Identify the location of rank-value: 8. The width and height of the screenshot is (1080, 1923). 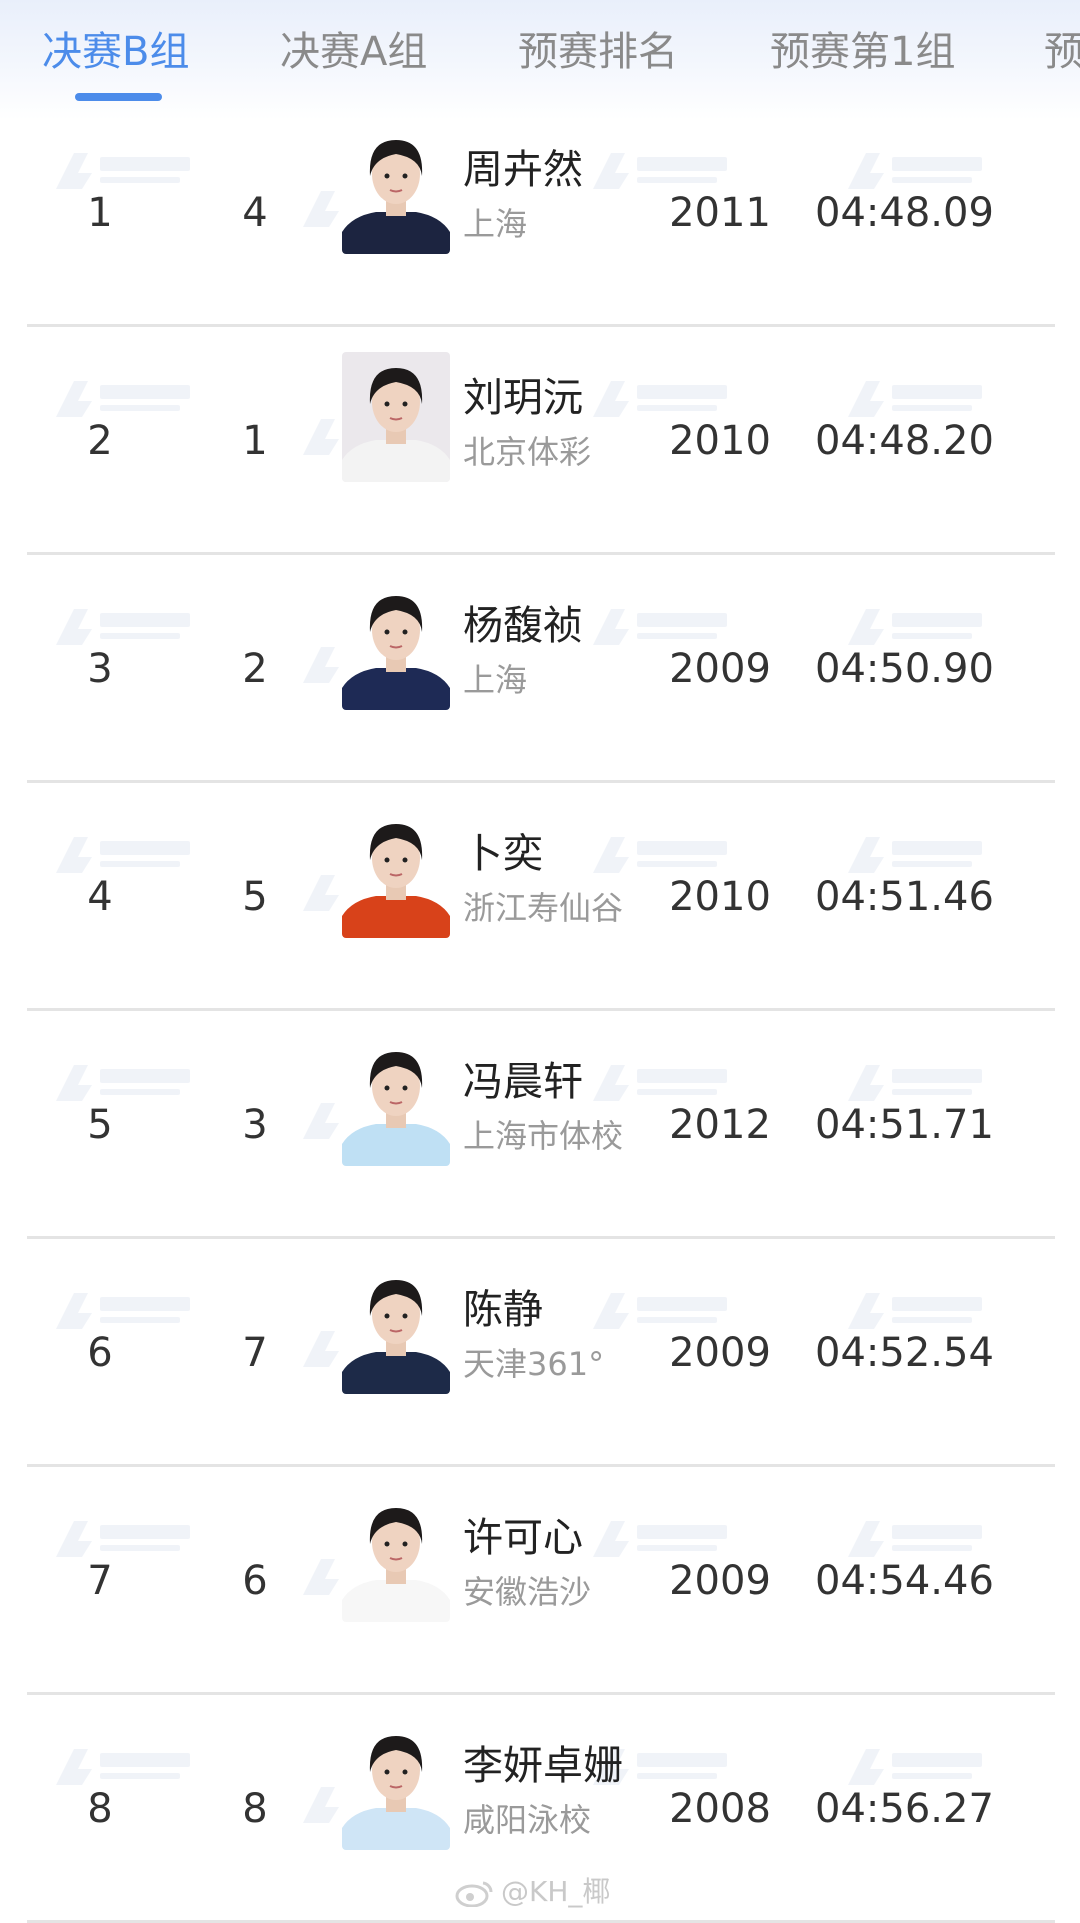
(100, 1809).